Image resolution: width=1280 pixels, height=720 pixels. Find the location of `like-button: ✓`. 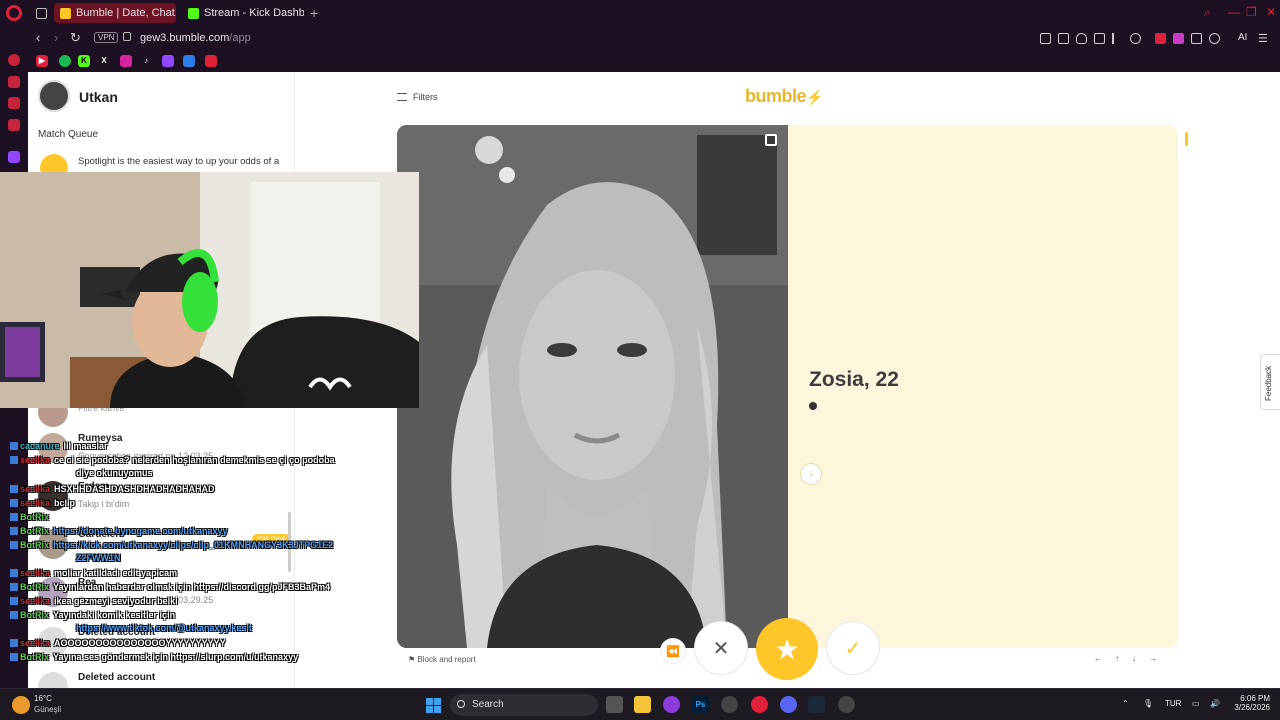

like-button: ✓ is located at coordinates (853, 648).